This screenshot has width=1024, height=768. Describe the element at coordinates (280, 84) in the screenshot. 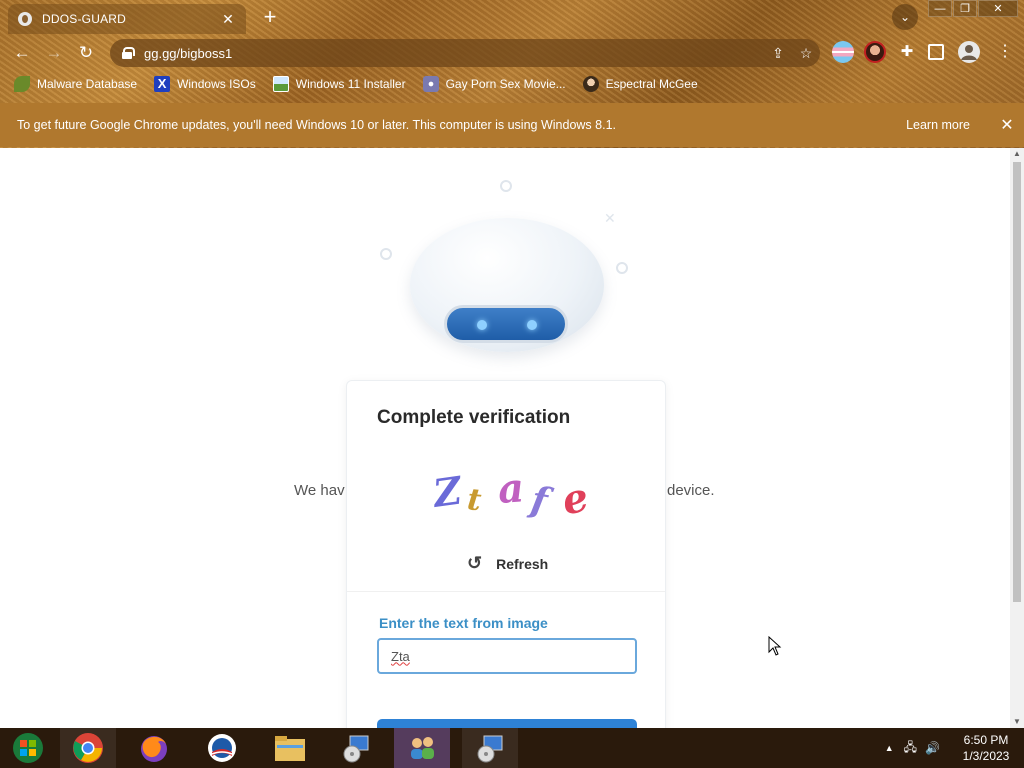

I see `image-icon` at that location.